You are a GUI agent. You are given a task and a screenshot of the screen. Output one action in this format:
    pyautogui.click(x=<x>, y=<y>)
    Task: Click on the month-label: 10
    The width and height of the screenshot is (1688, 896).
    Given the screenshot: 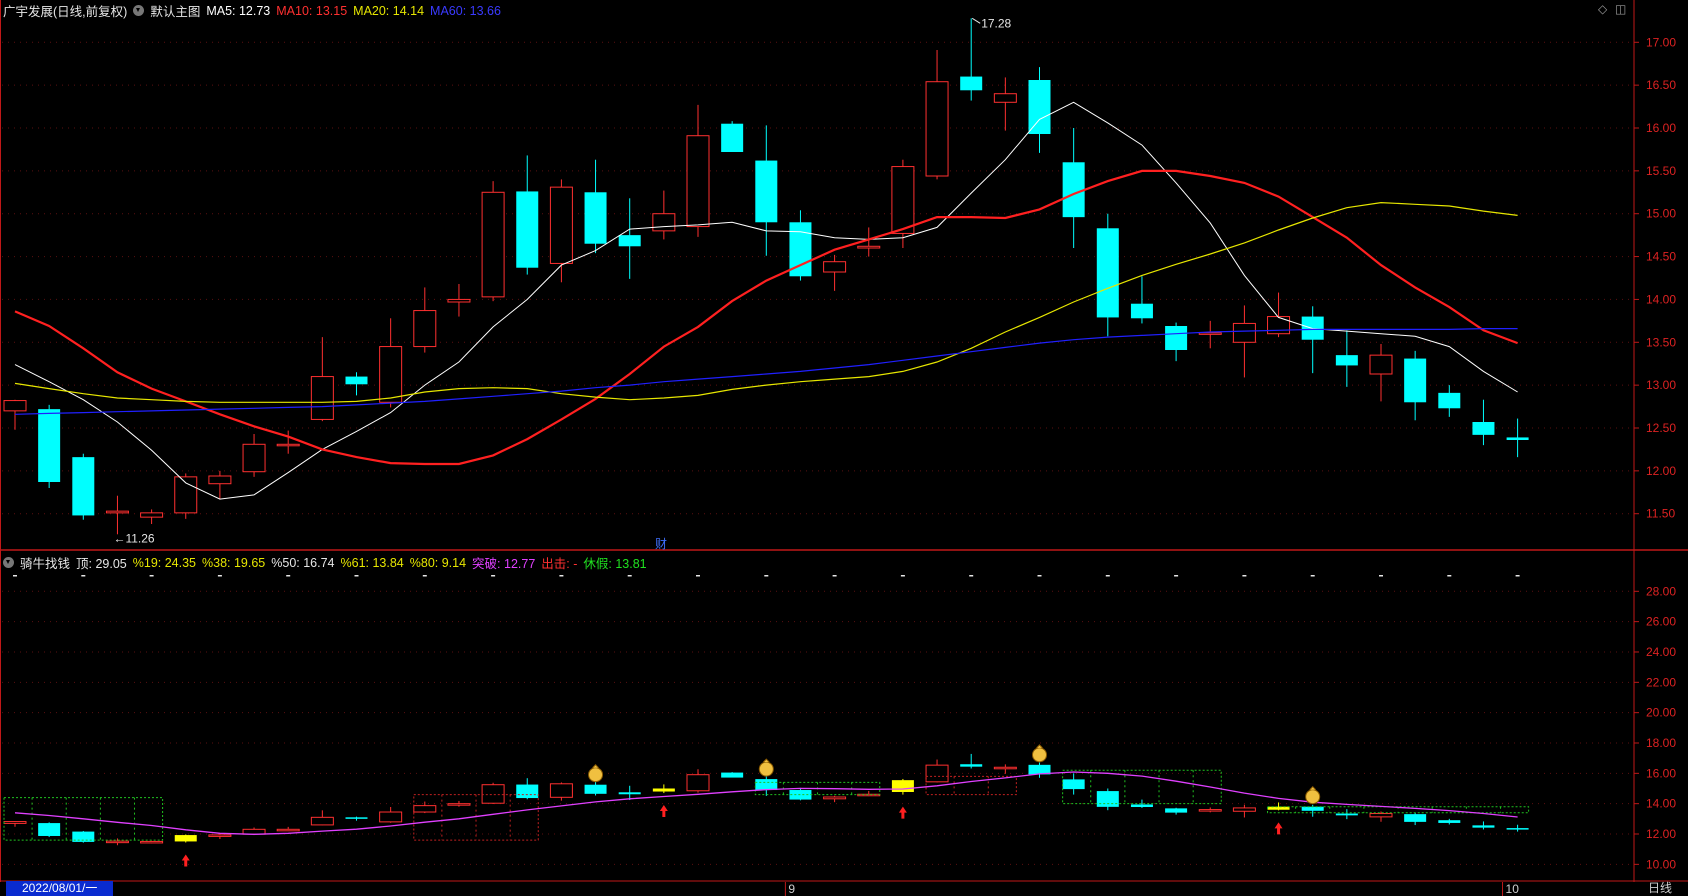 What is the action you would take?
    pyautogui.click(x=1513, y=889)
    